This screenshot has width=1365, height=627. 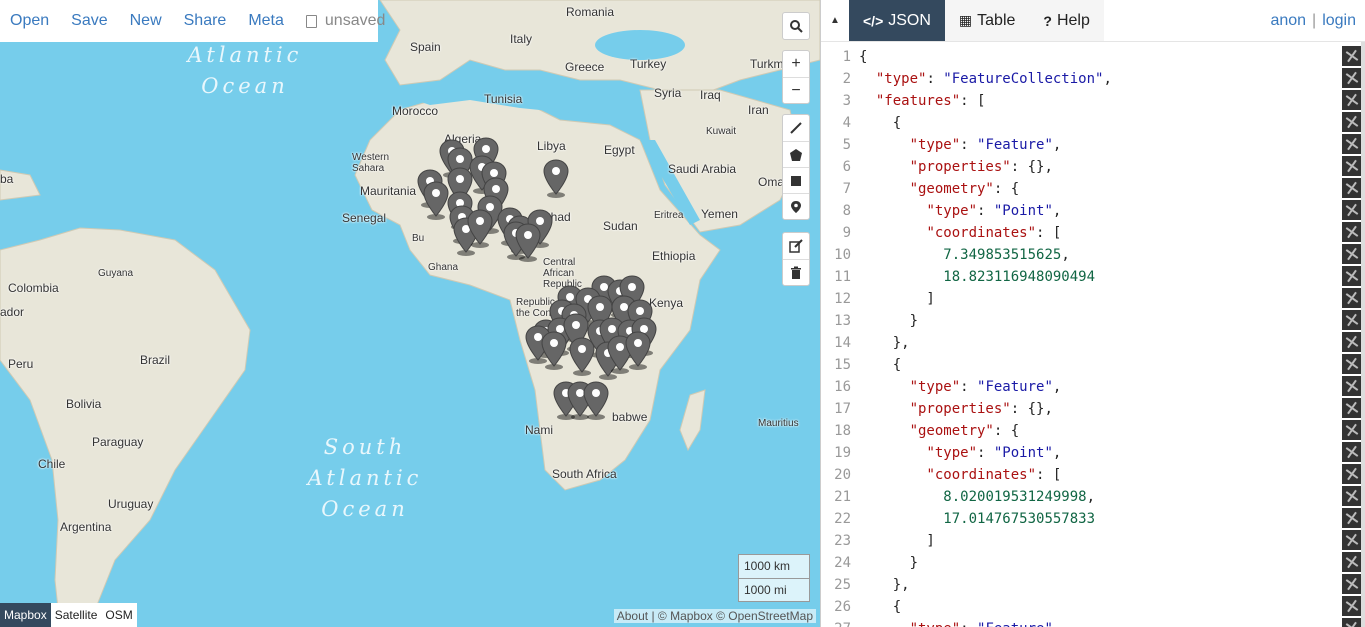 What do you see at coordinates (146, 21) in the screenshot?
I see `new-button: New` at bounding box center [146, 21].